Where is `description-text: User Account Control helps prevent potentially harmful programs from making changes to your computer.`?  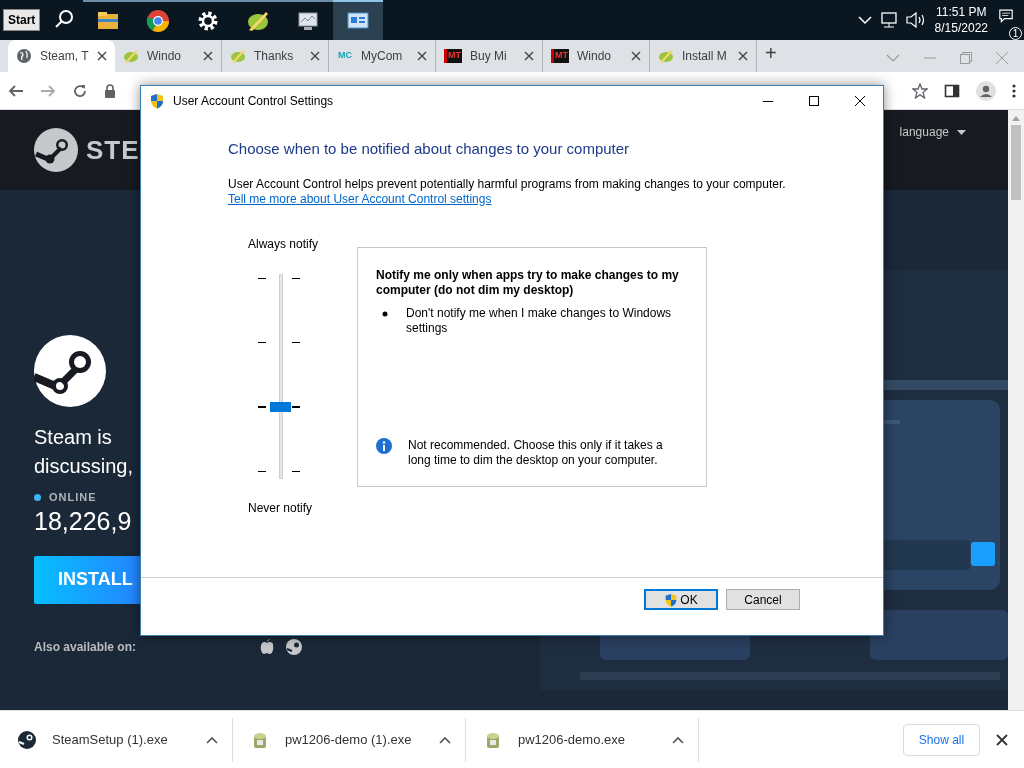
description-text: User Account Control helps prevent potentially harmful programs from making changes to your computer. is located at coordinates (507, 184).